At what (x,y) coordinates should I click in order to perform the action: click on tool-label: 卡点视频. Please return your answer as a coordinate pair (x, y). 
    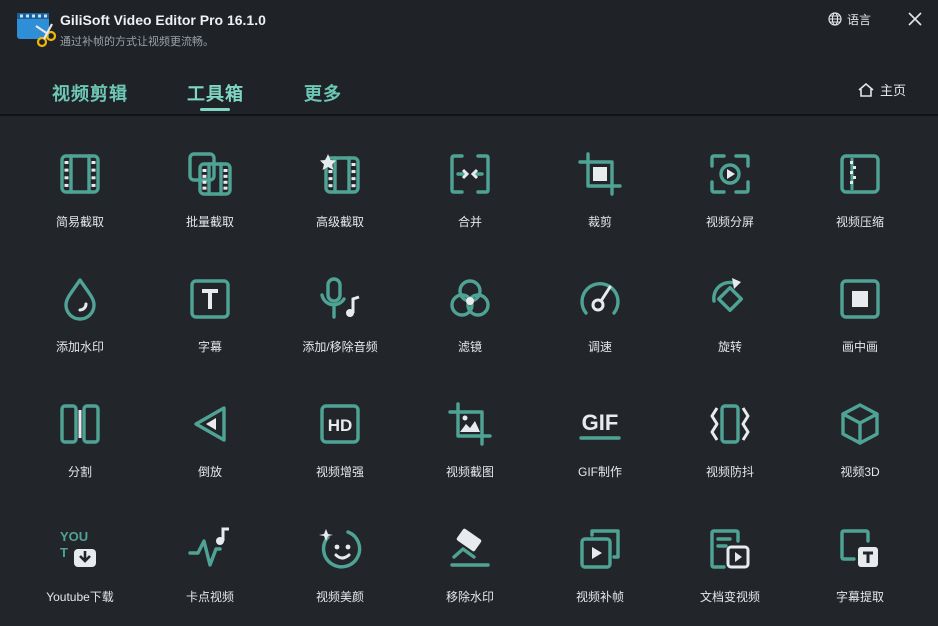
    Looking at the image, I should click on (209, 597).